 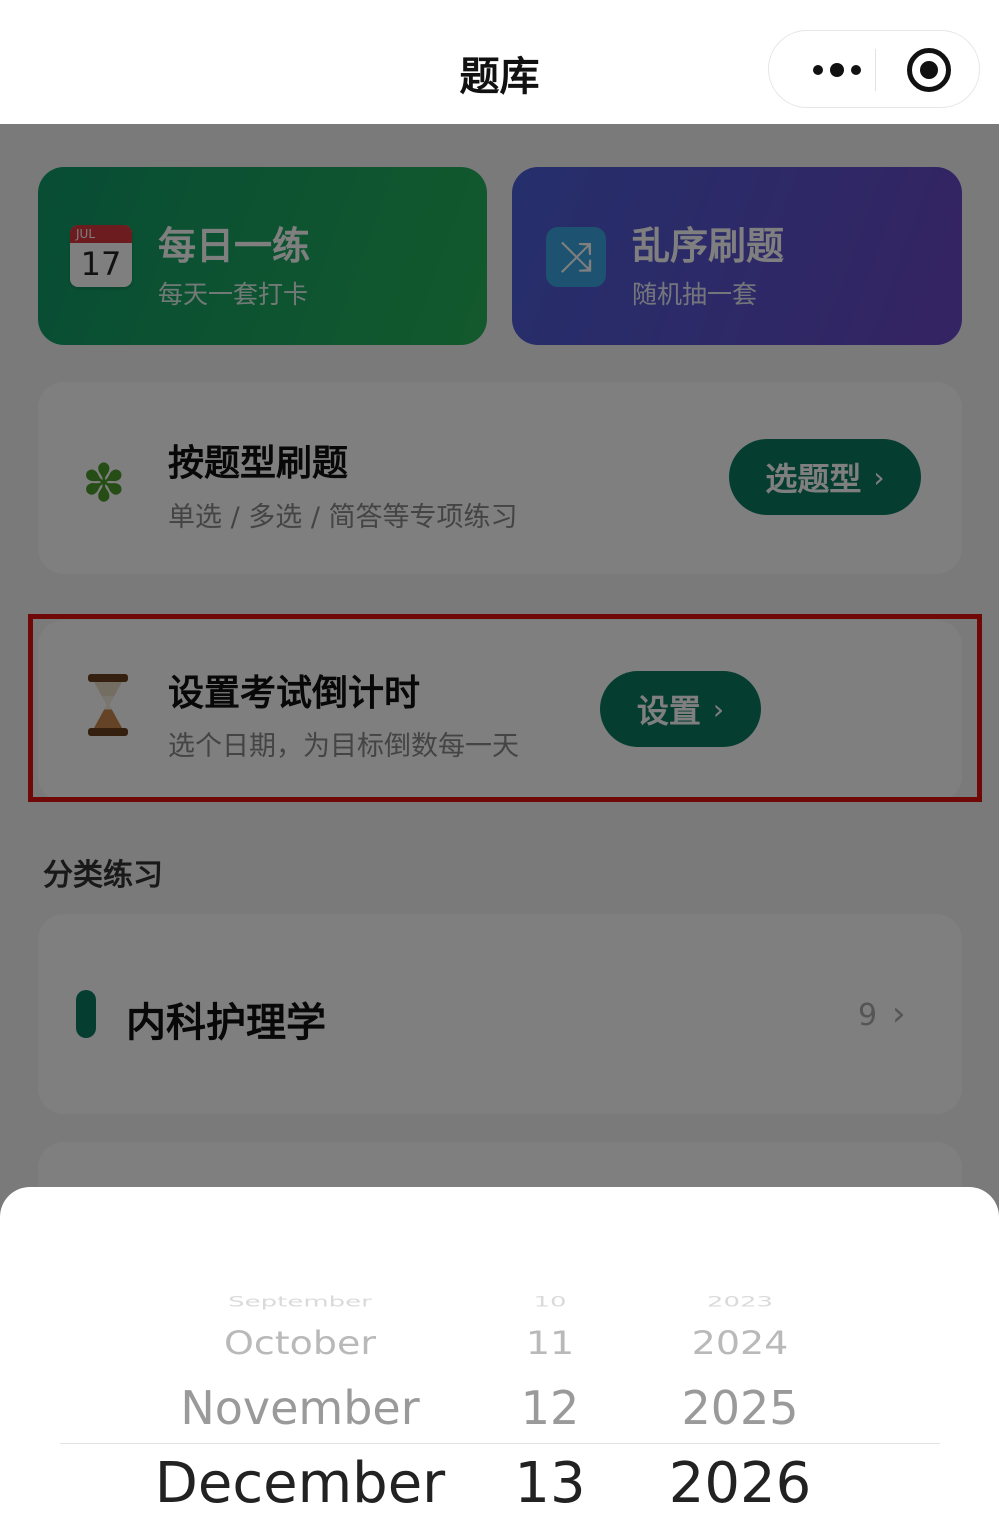 I want to click on mini-program-capsule, so click(x=874, y=69).